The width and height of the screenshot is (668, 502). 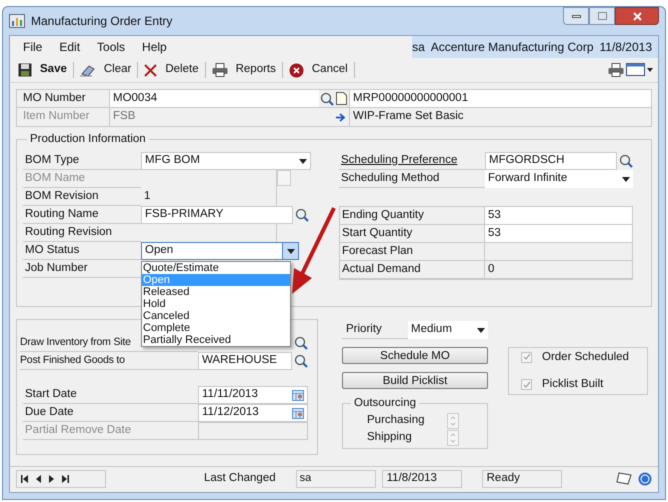 I want to click on mo-number-field: MO0034, so click(x=214, y=98).